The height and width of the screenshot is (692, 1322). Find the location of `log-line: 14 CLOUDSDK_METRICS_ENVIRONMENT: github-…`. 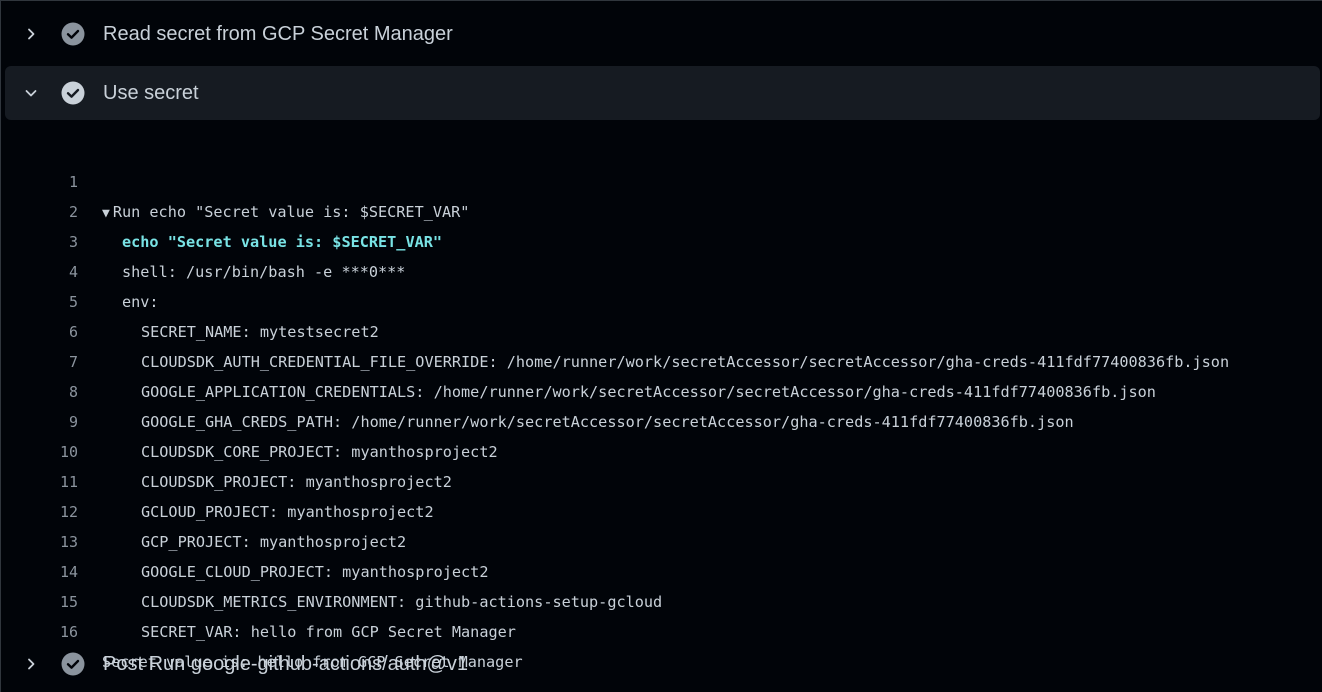

log-line: 14 CLOUDSDK_METRICS_ENVIRONMENT: github-… is located at coordinates (661, 569).